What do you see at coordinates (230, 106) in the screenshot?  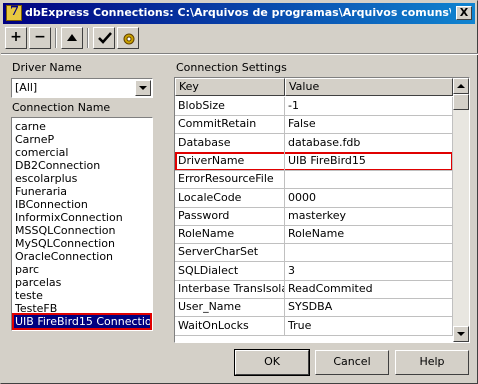 I see `setting-key: BlobSize` at bounding box center [230, 106].